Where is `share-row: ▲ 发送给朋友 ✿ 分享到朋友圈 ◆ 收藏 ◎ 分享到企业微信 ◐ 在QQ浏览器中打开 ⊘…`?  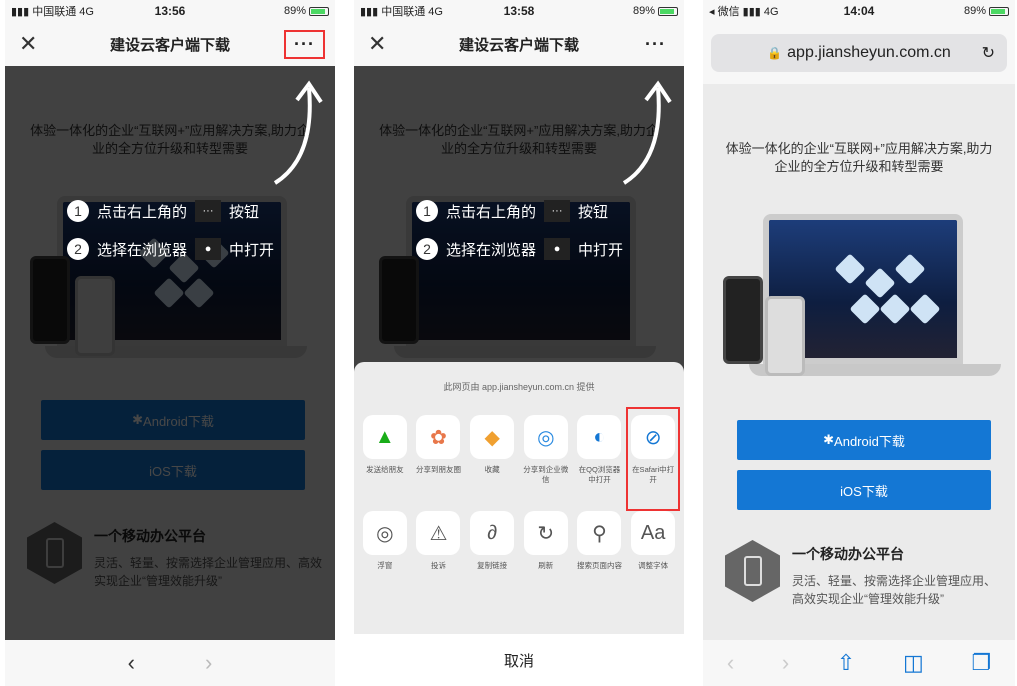
share-row: ▲ 发送给朋友 ✿ 分享到朋友圈 ◆ 收藏 ◎ 分享到企业微信 ◐ 在QQ浏览器中打开 ⊘… is located at coordinates (519, 459).